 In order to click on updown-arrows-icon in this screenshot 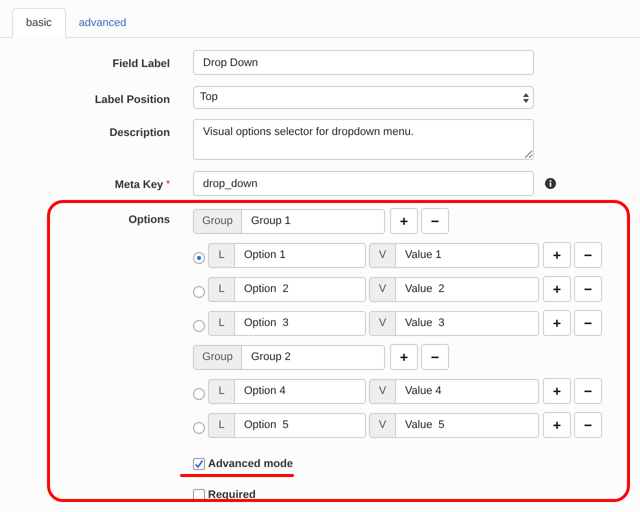, I will do `click(526, 97)`.